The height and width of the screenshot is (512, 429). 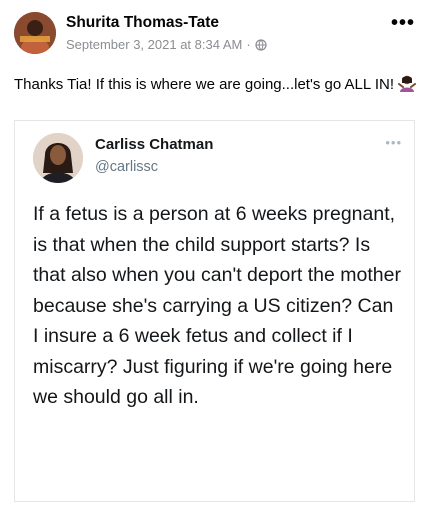 I want to click on woman-gesturing-icon, so click(x=407, y=83).